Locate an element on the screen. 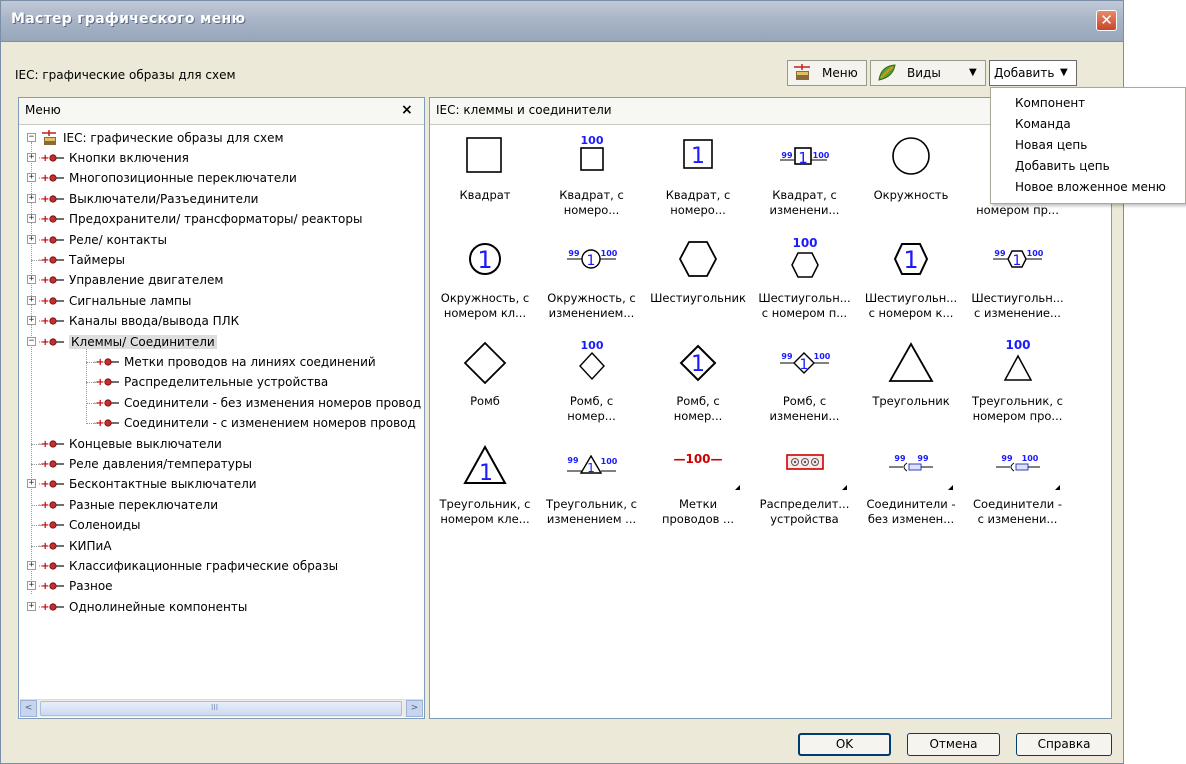 The image size is (1186, 764). symbol-item: Треугольник is located at coordinates (911, 382).